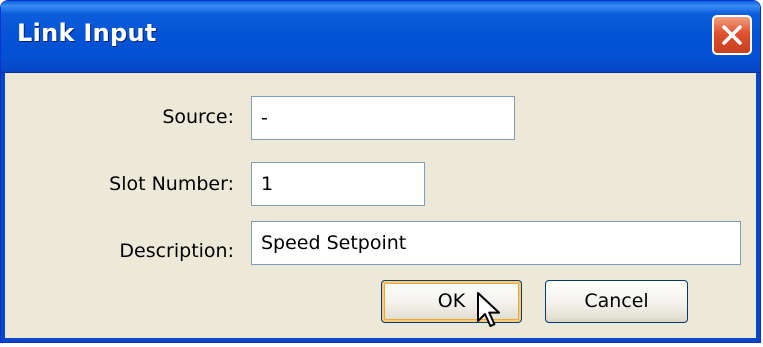 This screenshot has height=347, width=763. Describe the element at coordinates (338, 184) in the screenshot. I see `slot-number-input` at that location.